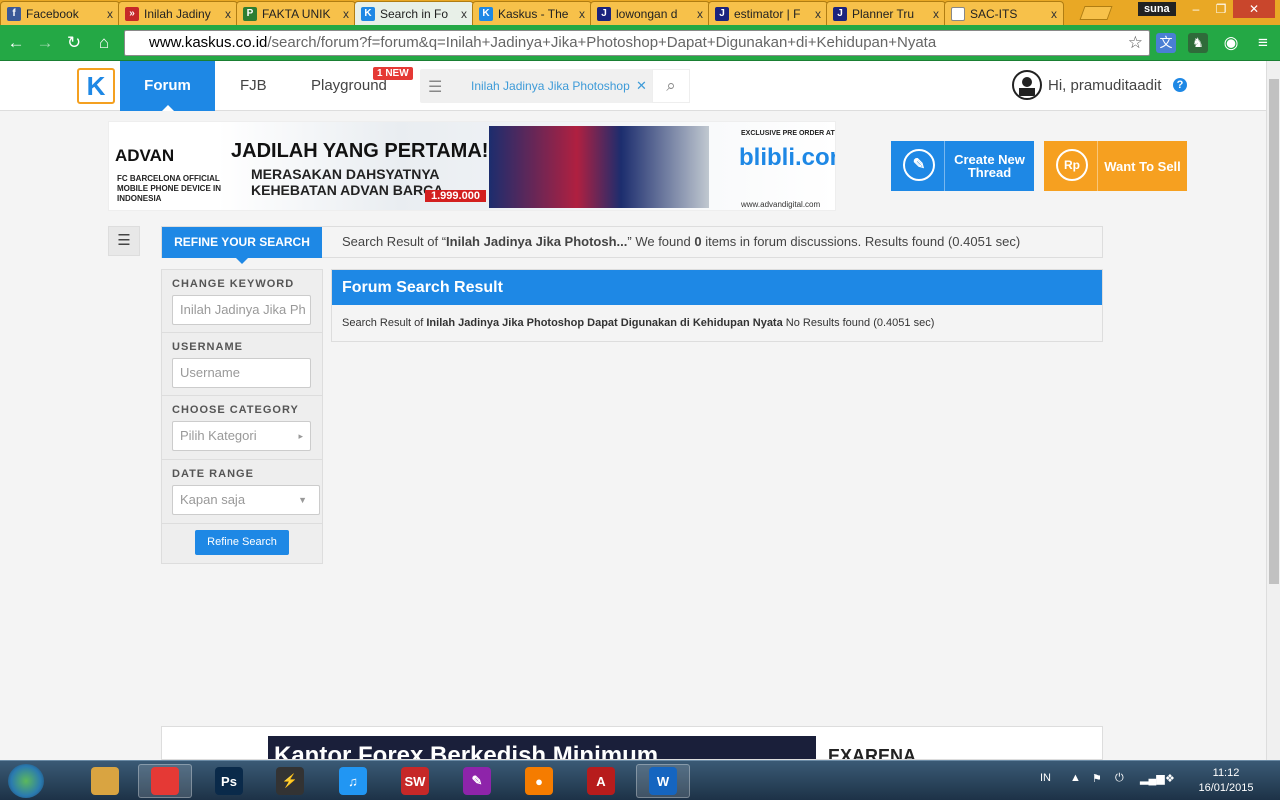  I want to click on new-tab-button, so click(1096, 13).